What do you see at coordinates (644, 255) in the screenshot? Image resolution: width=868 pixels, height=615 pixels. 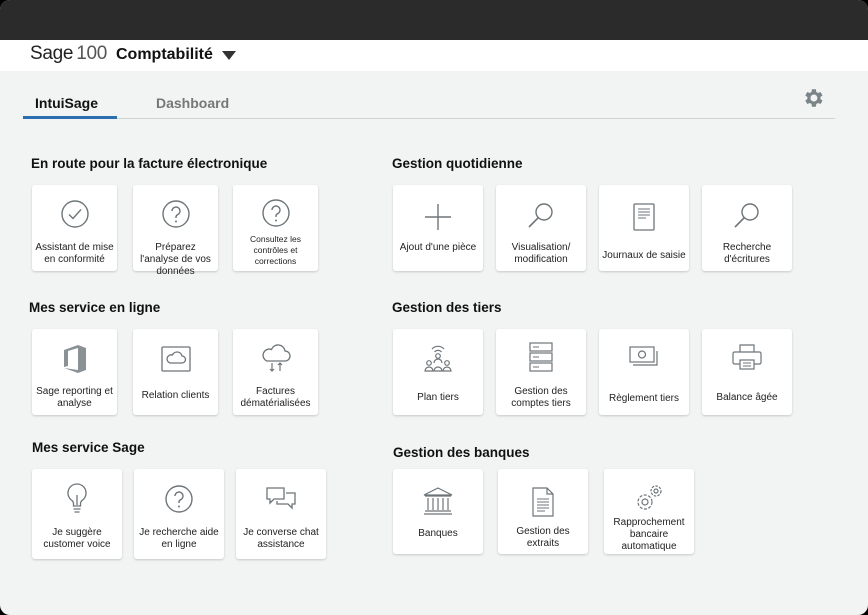 I see `tile-label: Journaux de saisie` at bounding box center [644, 255].